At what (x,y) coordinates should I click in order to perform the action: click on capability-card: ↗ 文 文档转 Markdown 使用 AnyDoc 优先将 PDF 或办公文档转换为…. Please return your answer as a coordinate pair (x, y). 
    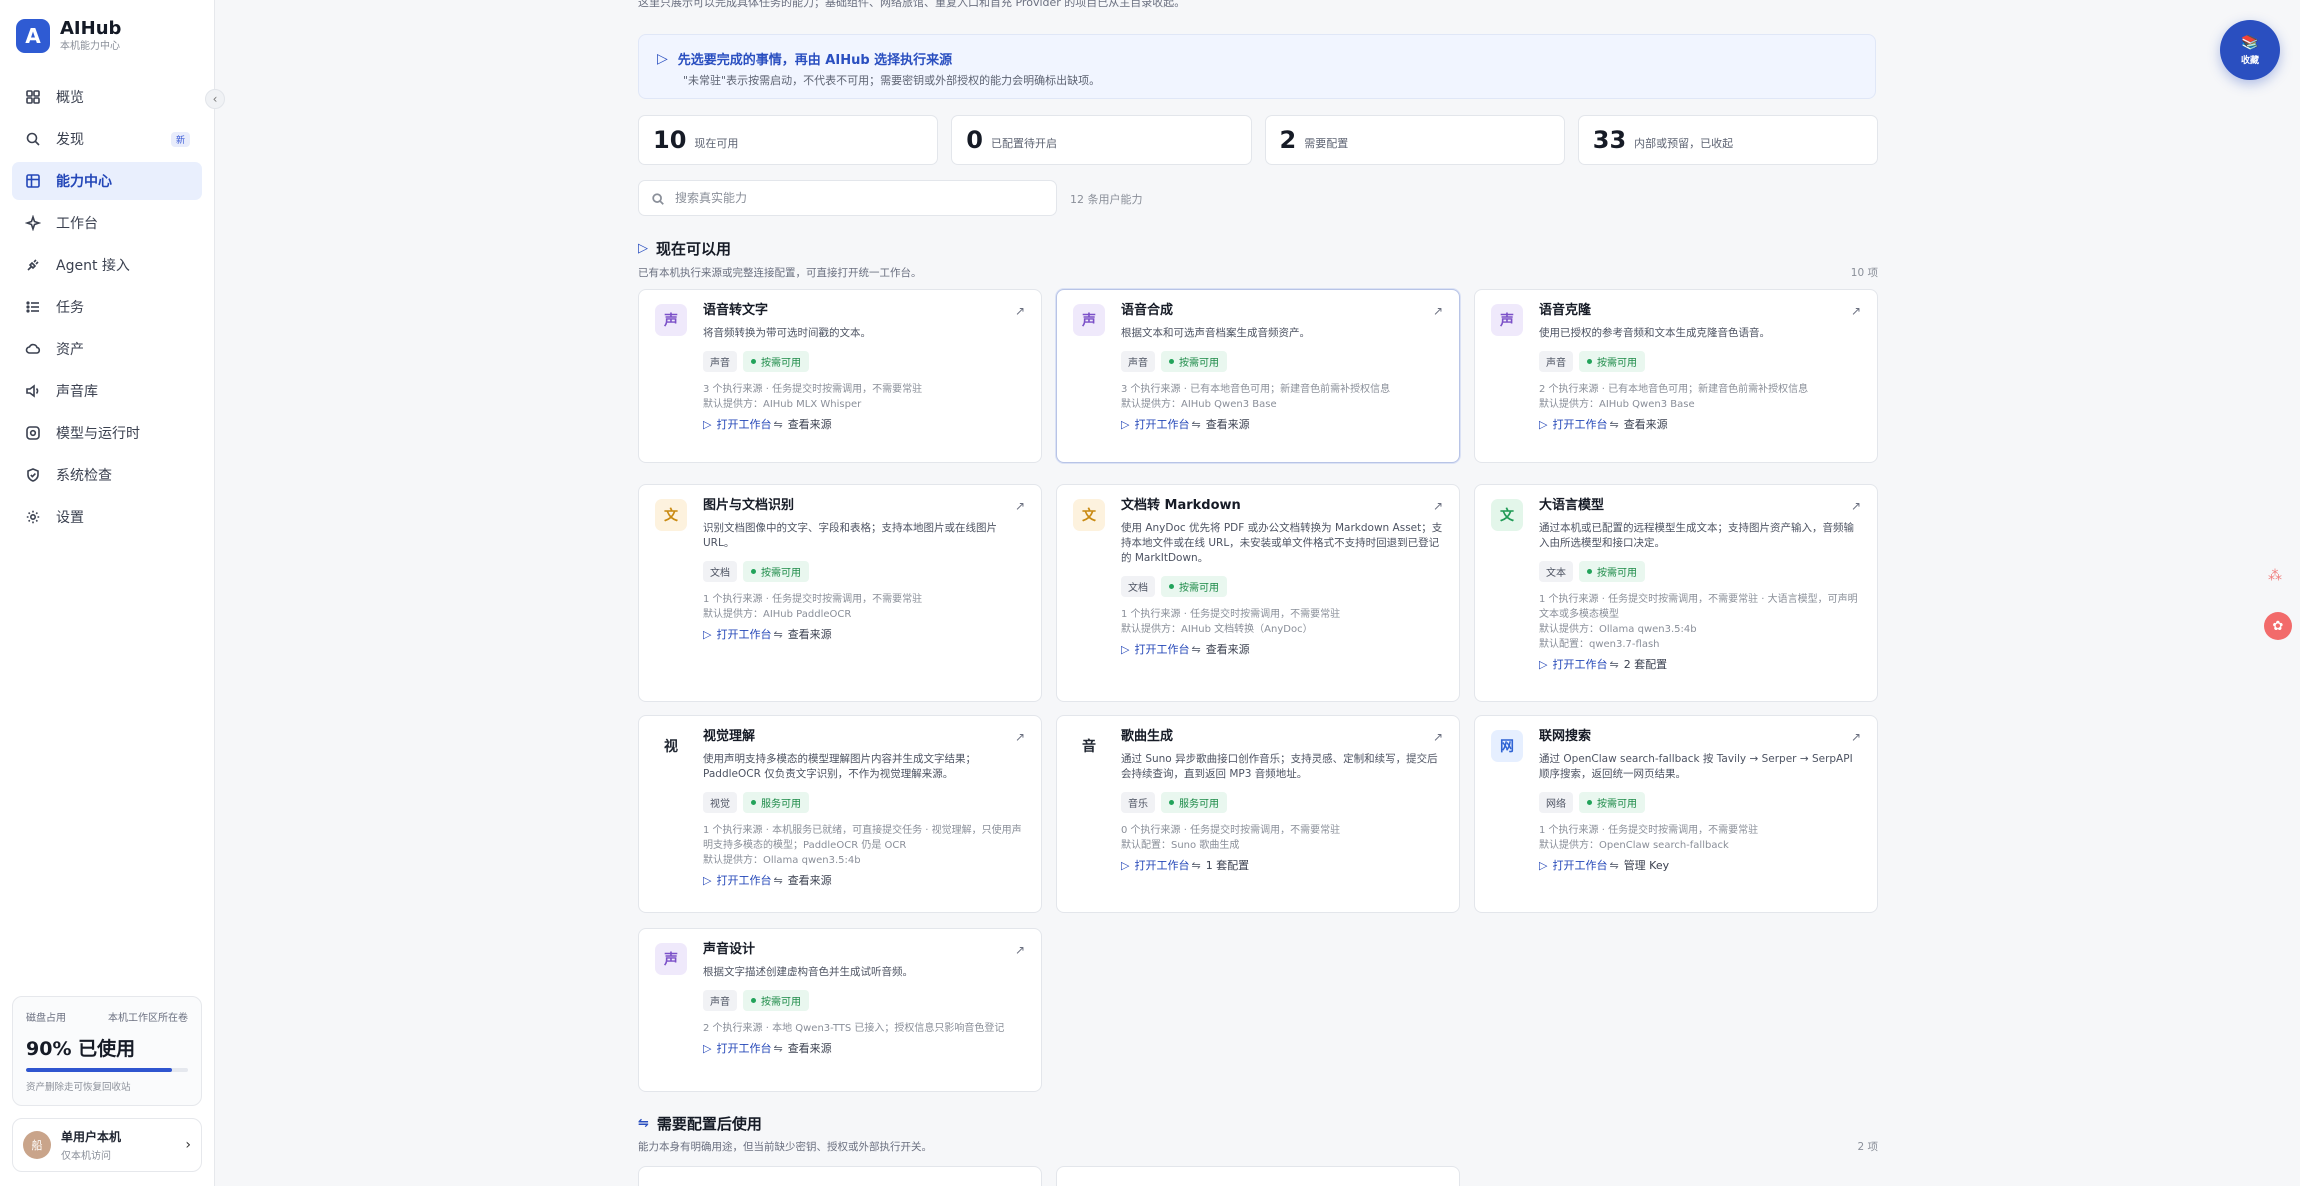
    Looking at the image, I should click on (1258, 593).